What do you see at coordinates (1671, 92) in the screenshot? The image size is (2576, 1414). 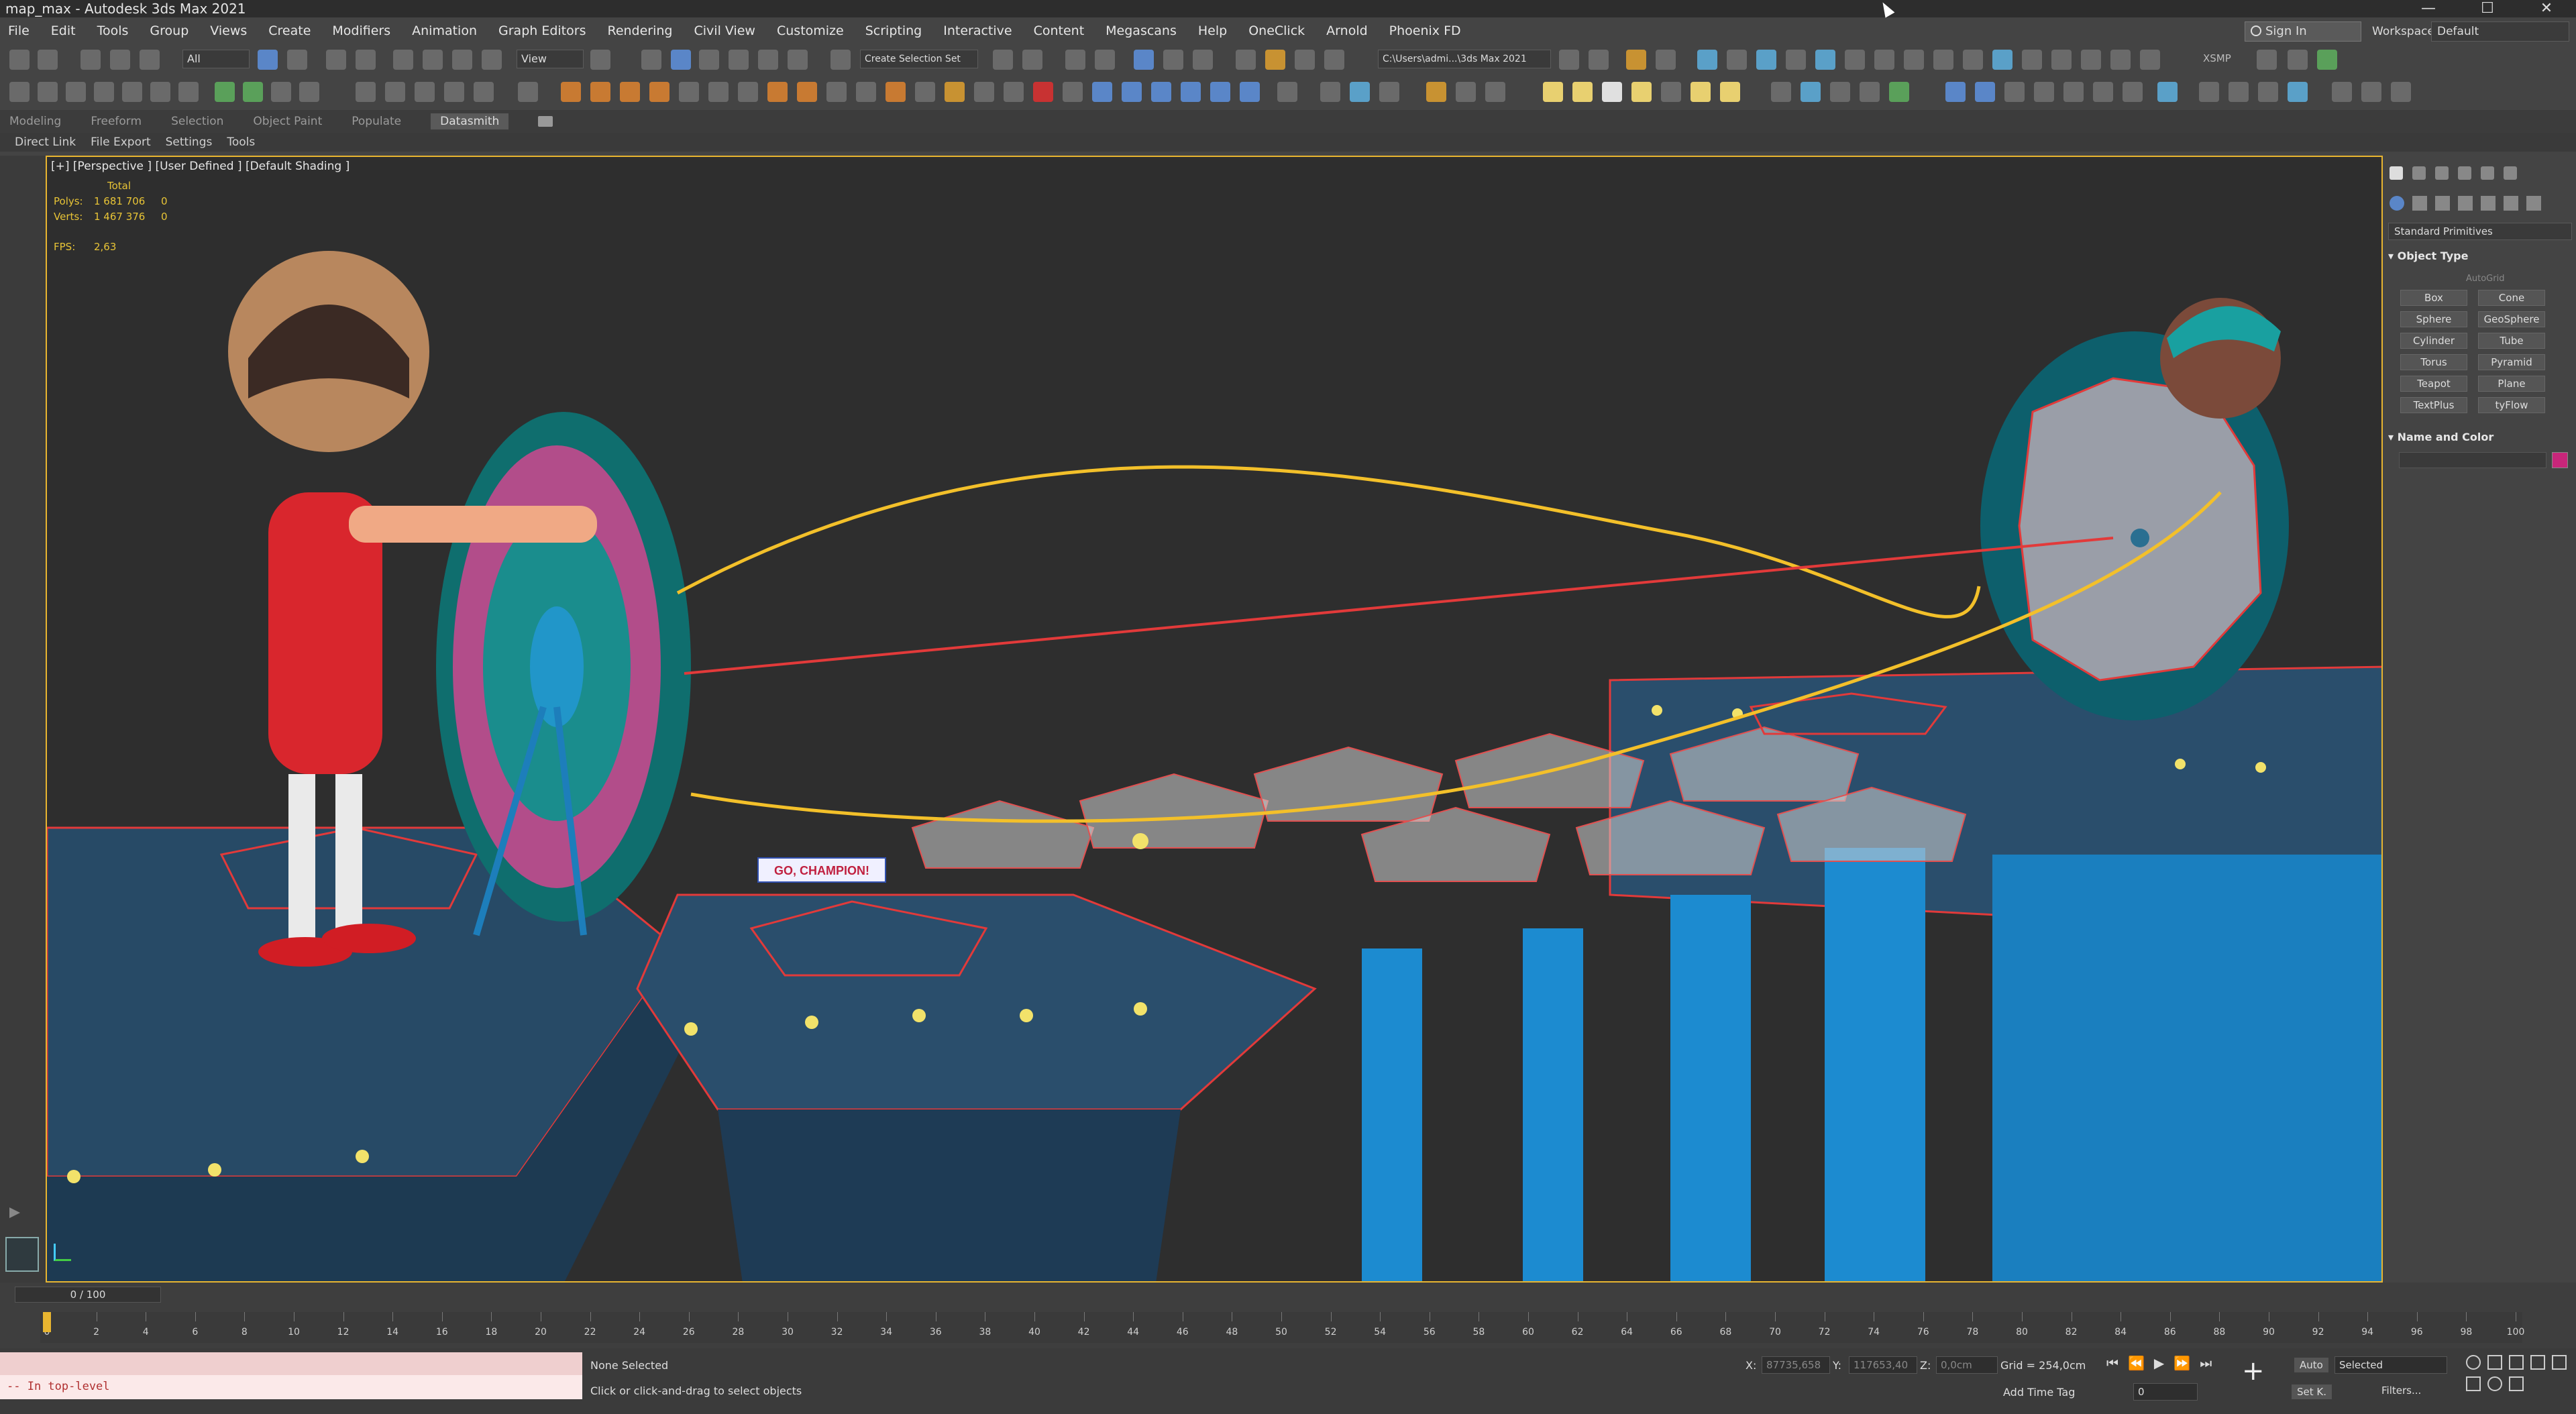 I see `cone-light-icon` at bounding box center [1671, 92].